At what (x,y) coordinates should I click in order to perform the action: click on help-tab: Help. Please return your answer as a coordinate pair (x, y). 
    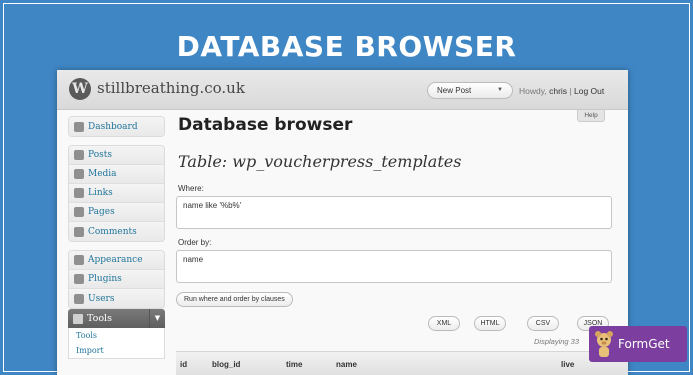
    Looking at the image, I should click on (591, 116).